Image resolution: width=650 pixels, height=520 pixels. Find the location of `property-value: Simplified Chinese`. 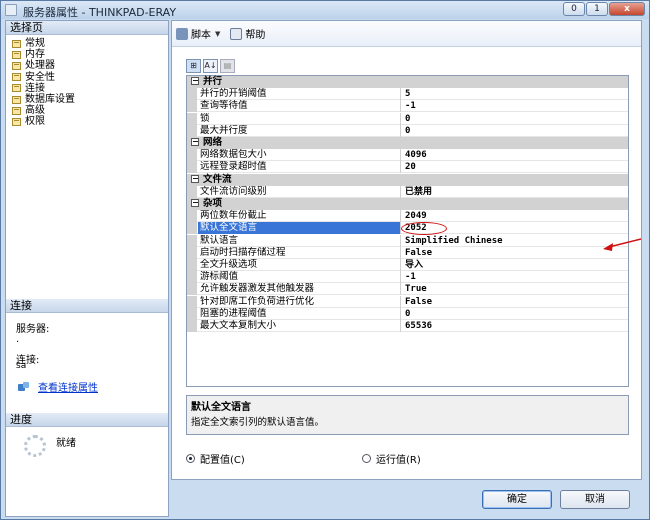

property-value: Simplified Chinese is located at coordinates (513, 241).